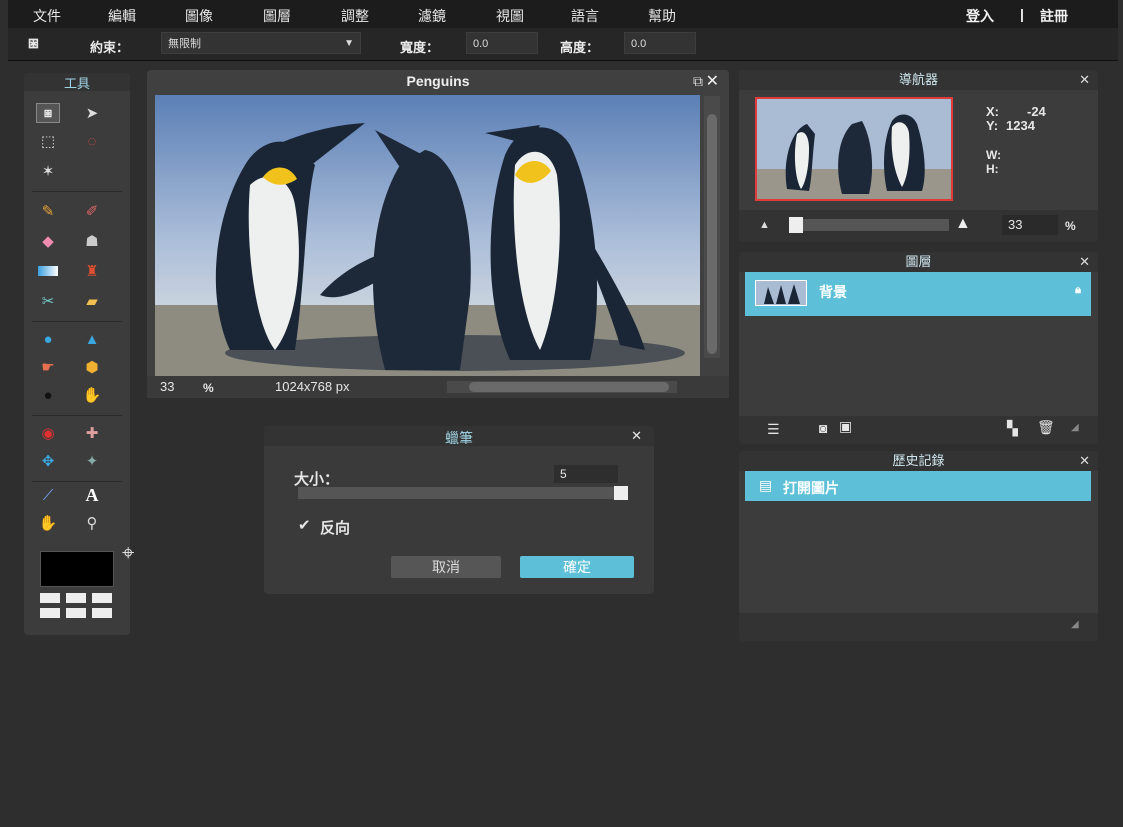 This screenshot has width=1123, height=827. I want to click on marquee-icon: ⬚, so click(48, 141).